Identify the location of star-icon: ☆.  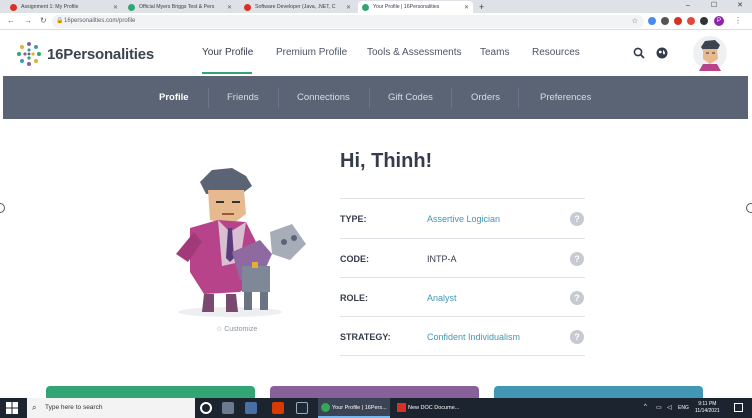
(219, 329).